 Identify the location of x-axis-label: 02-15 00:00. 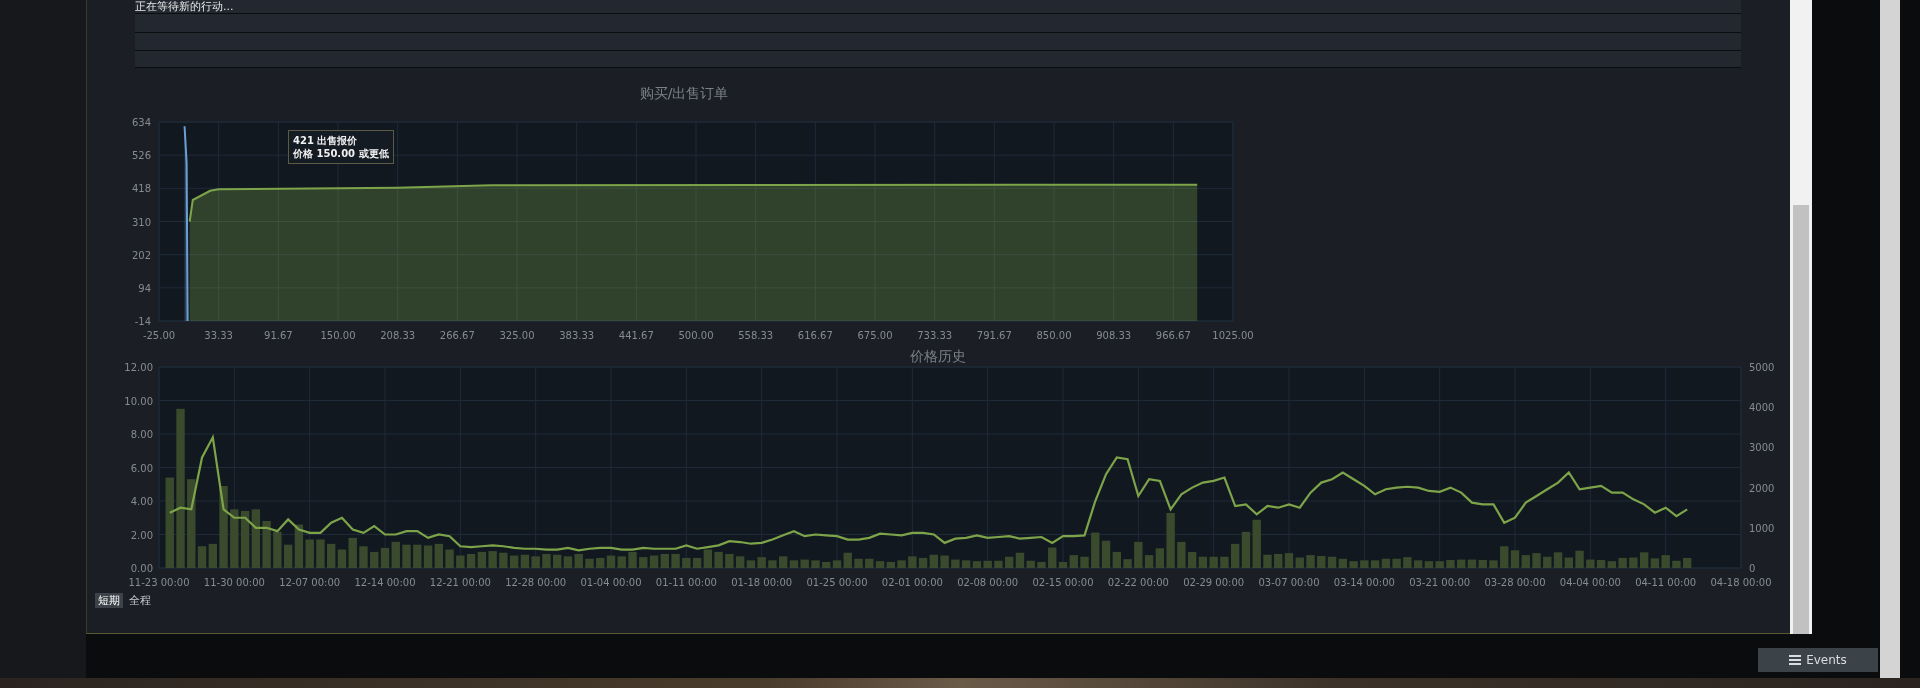
(1063, 582).